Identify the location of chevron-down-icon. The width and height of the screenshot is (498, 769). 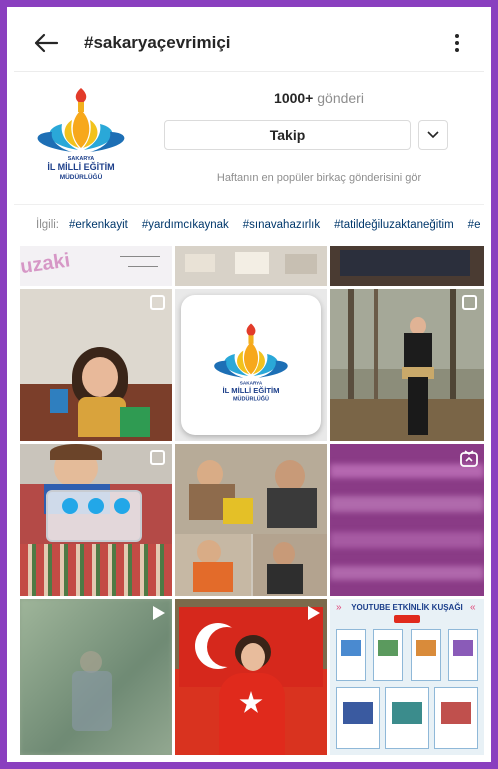
(433, 135).